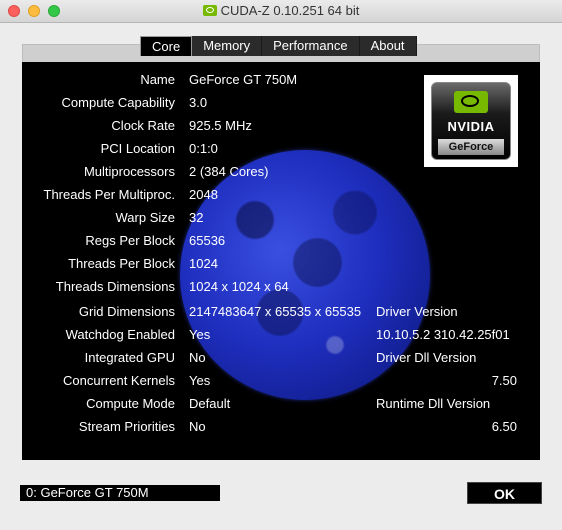 This screenshot has width=562, height=530. Describe the element at coordinates (239, 286) in the screenshot. I see `row-value: 1024 x 1024 x 64` at that location.